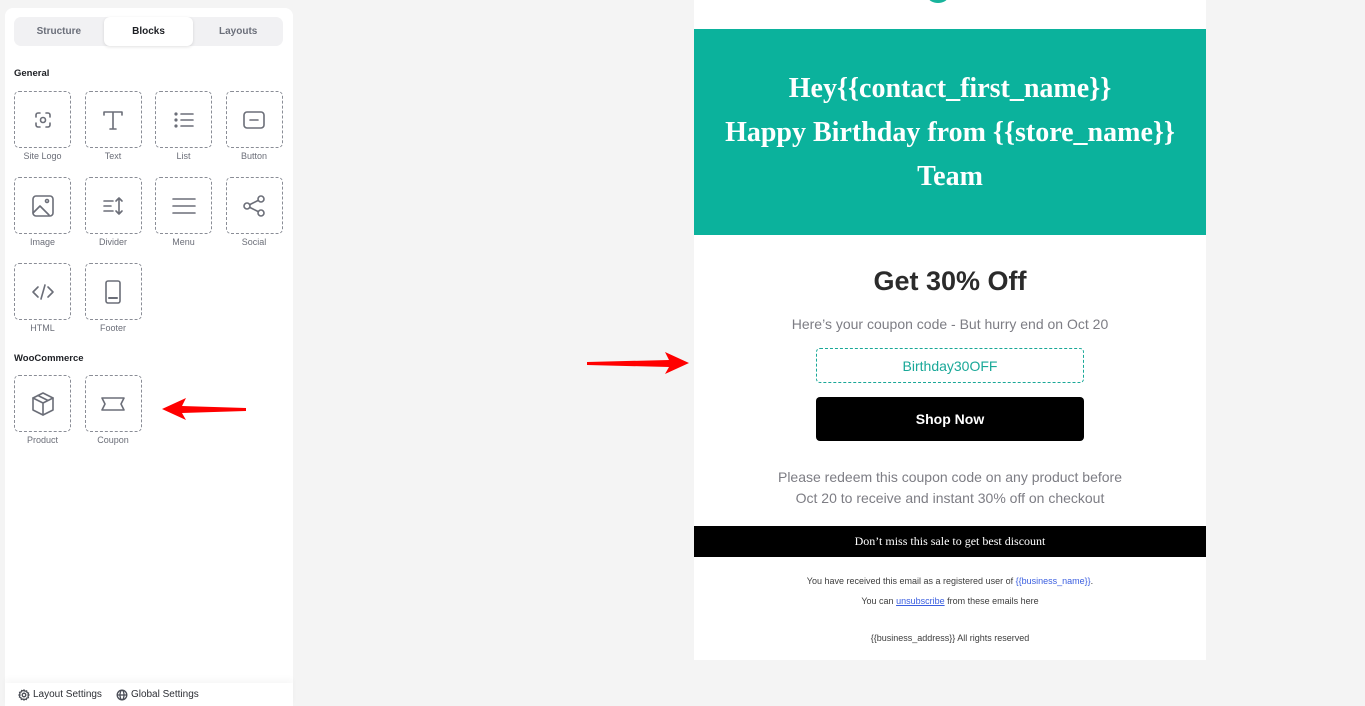  What do you see at coordinates (950, 88) in the screenshot?
I see `hero-line-greeting: Hey{{contact_first_name}}` at bounding box center [950, 88].